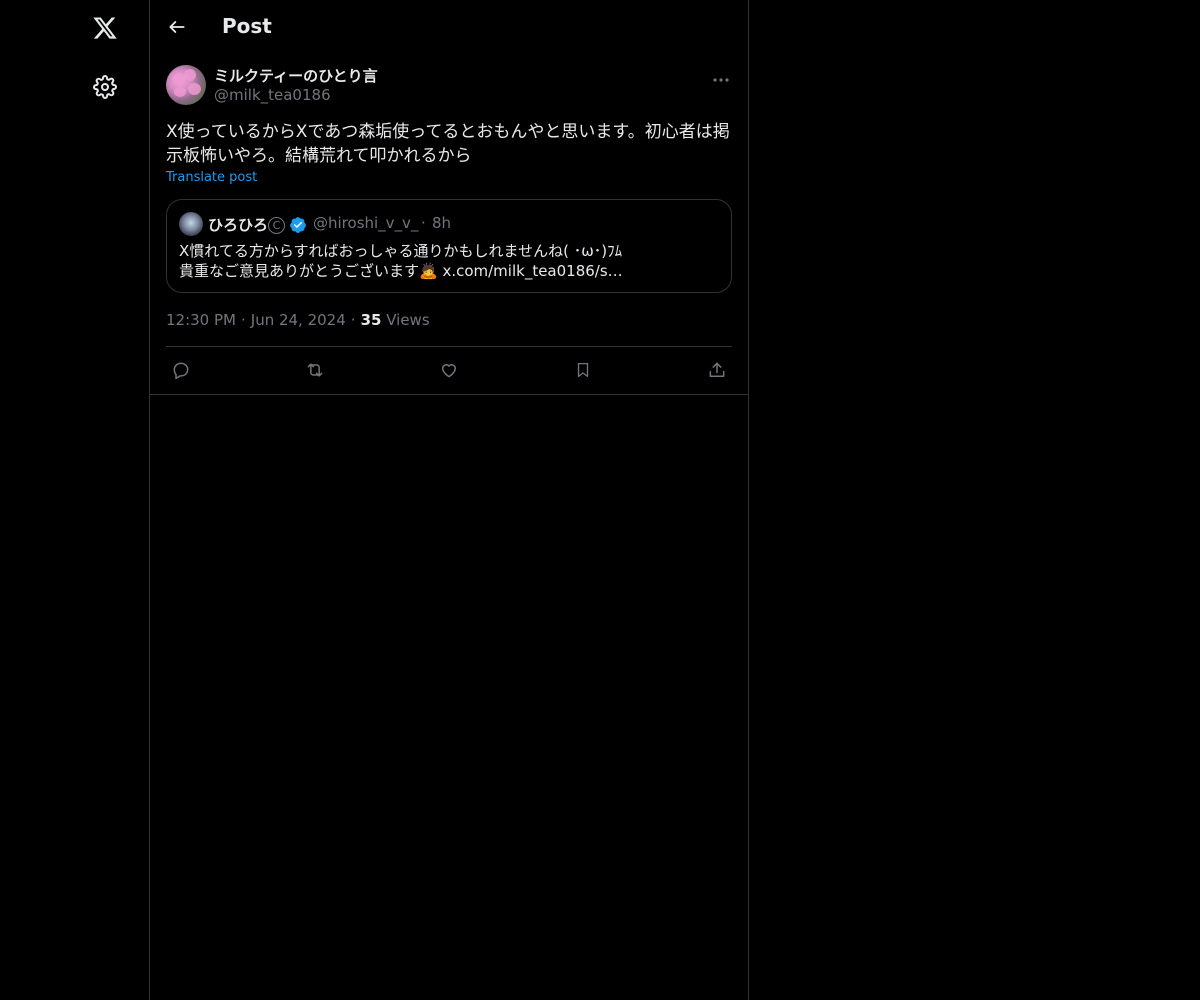 The width and height of the screenshot is (1200, 1000). What do you see at coordinates (186, 85) in the screenshot?
I see `avatar` at bounding box center [186, 85].